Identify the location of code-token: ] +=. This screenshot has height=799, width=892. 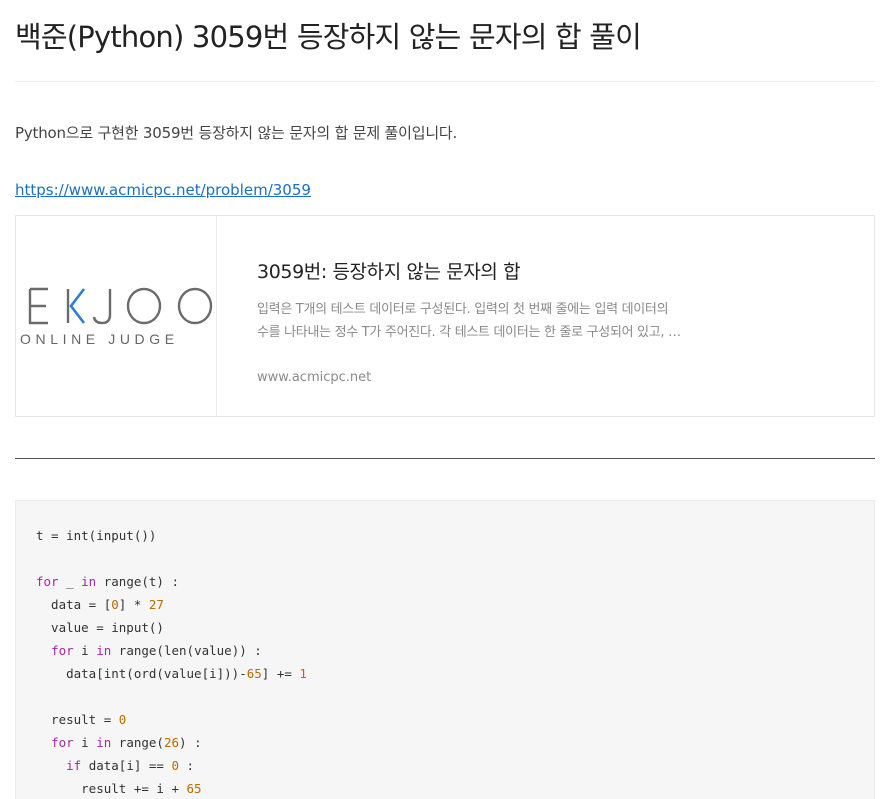
(280, 673).